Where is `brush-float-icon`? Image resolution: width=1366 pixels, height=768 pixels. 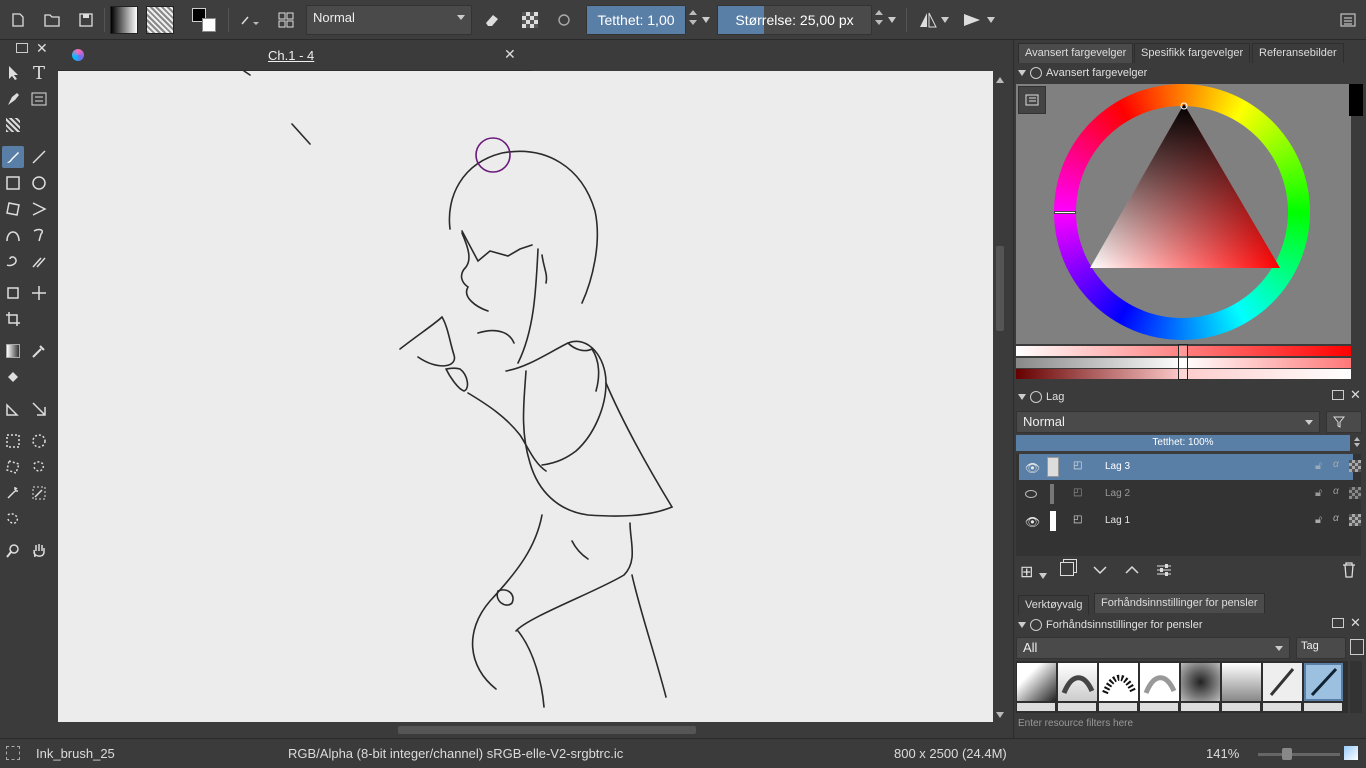 brush-float-icon is located at coordinates (1338, 623).